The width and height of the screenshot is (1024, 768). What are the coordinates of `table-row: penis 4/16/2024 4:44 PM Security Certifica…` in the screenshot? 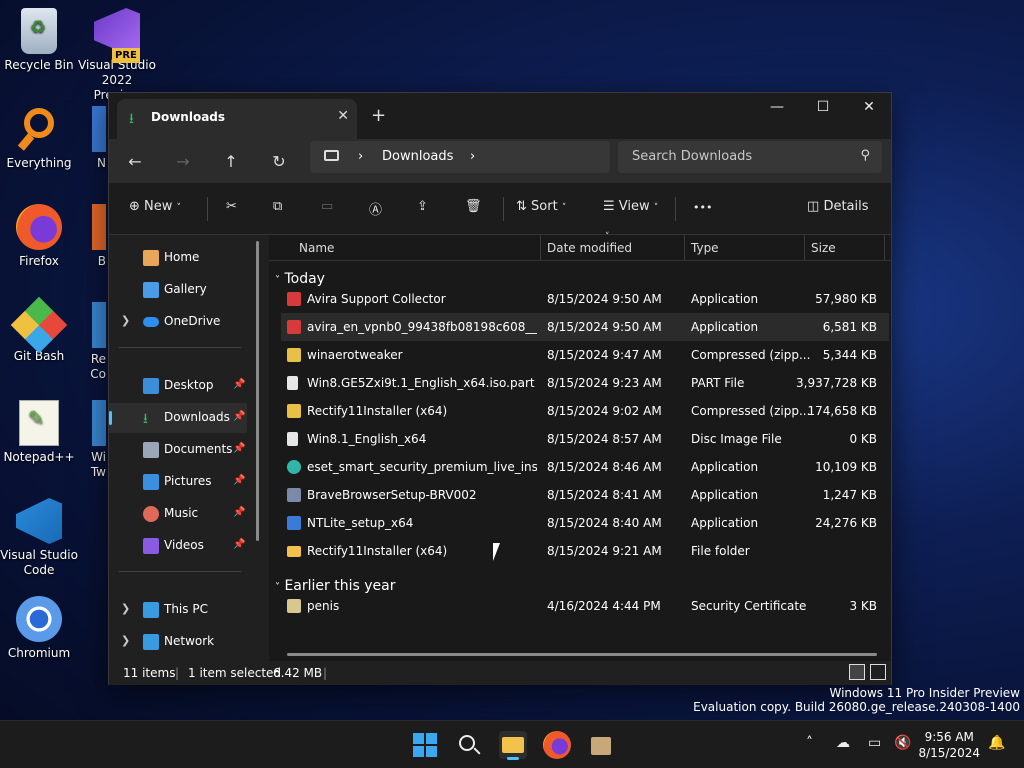 It's located at (585, 606).